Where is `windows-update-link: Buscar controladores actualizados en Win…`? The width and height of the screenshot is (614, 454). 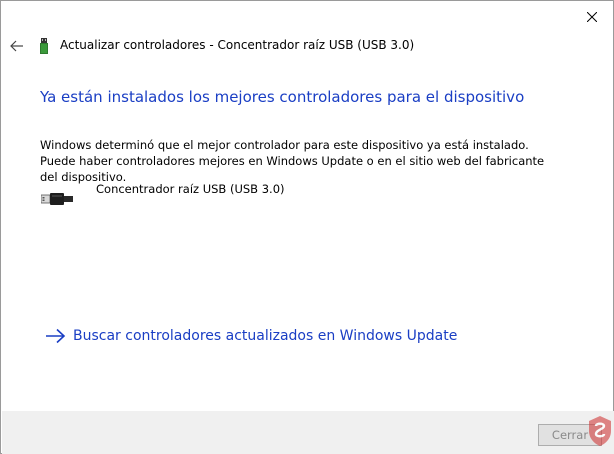 windows-update-link: Buscar controladores actualizados en Win… is located at coordinates (250, 336).